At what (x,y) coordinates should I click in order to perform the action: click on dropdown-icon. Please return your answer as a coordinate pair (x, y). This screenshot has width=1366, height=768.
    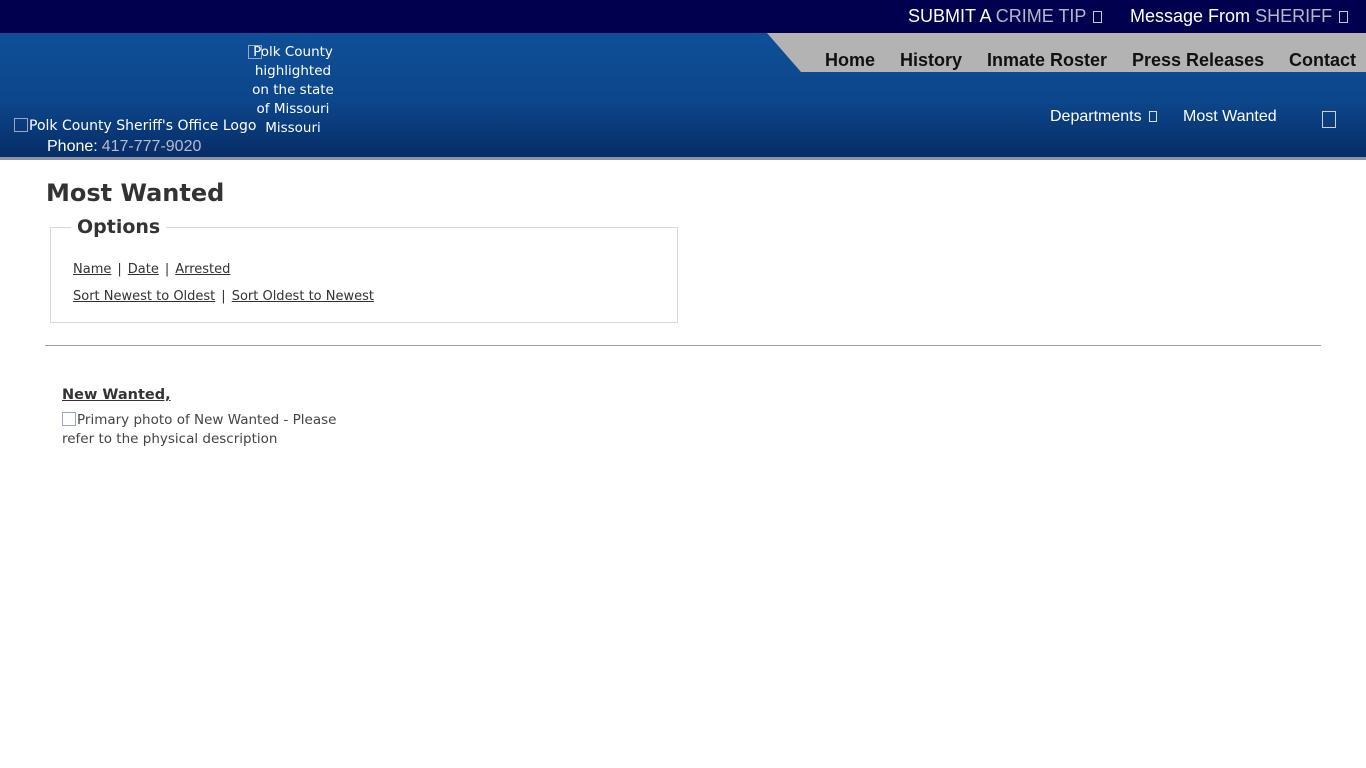
    Looking at the image, I should click on (1152, 116).